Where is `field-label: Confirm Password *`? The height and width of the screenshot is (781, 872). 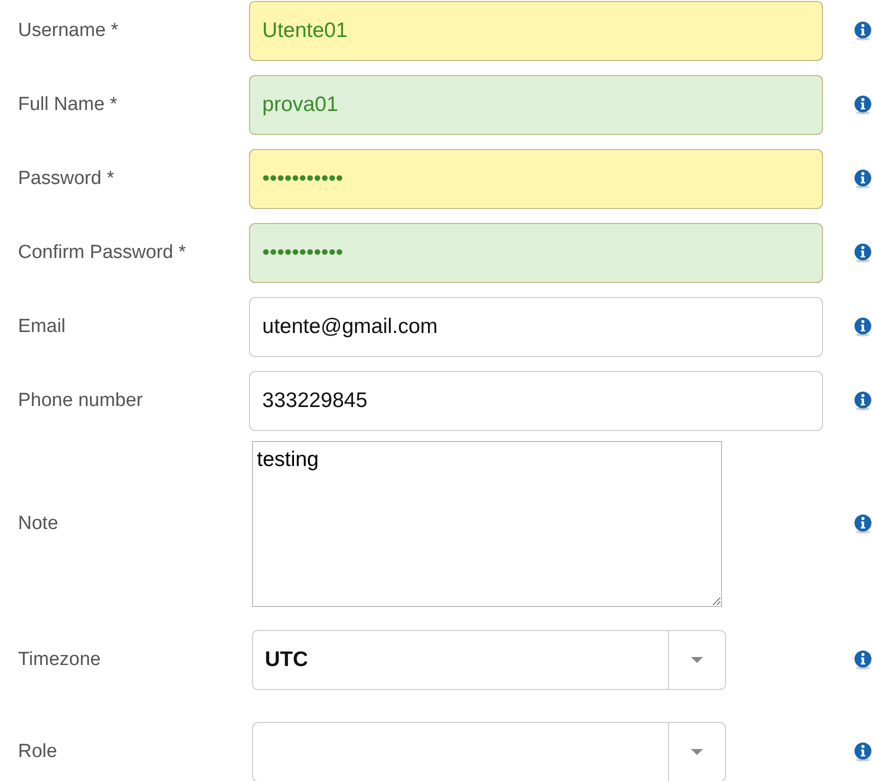 field-label: Confirm Password * is located at coordinates (102, 253).